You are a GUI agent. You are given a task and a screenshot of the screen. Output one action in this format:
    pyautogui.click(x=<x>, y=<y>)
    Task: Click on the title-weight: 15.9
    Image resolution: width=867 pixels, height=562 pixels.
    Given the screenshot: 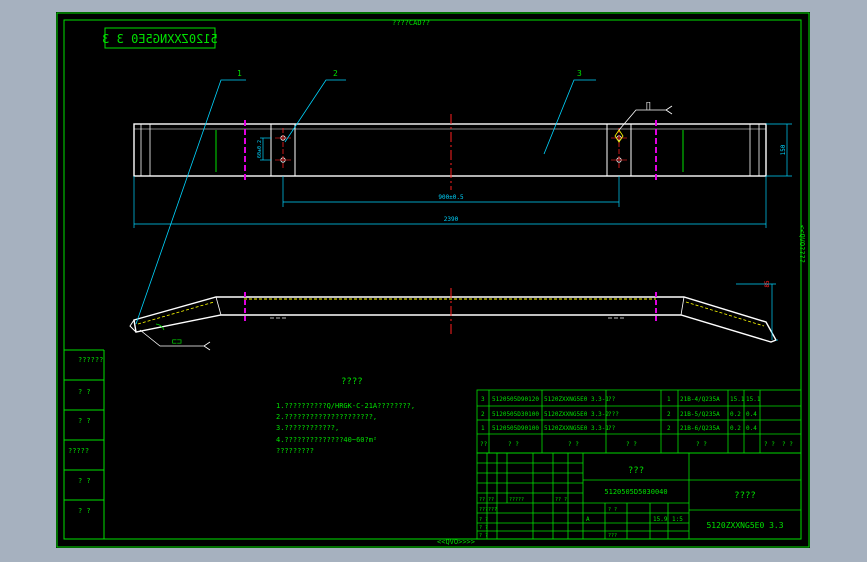 What is the action you would take?
    pyautogui.click(x=660, y=519)
    